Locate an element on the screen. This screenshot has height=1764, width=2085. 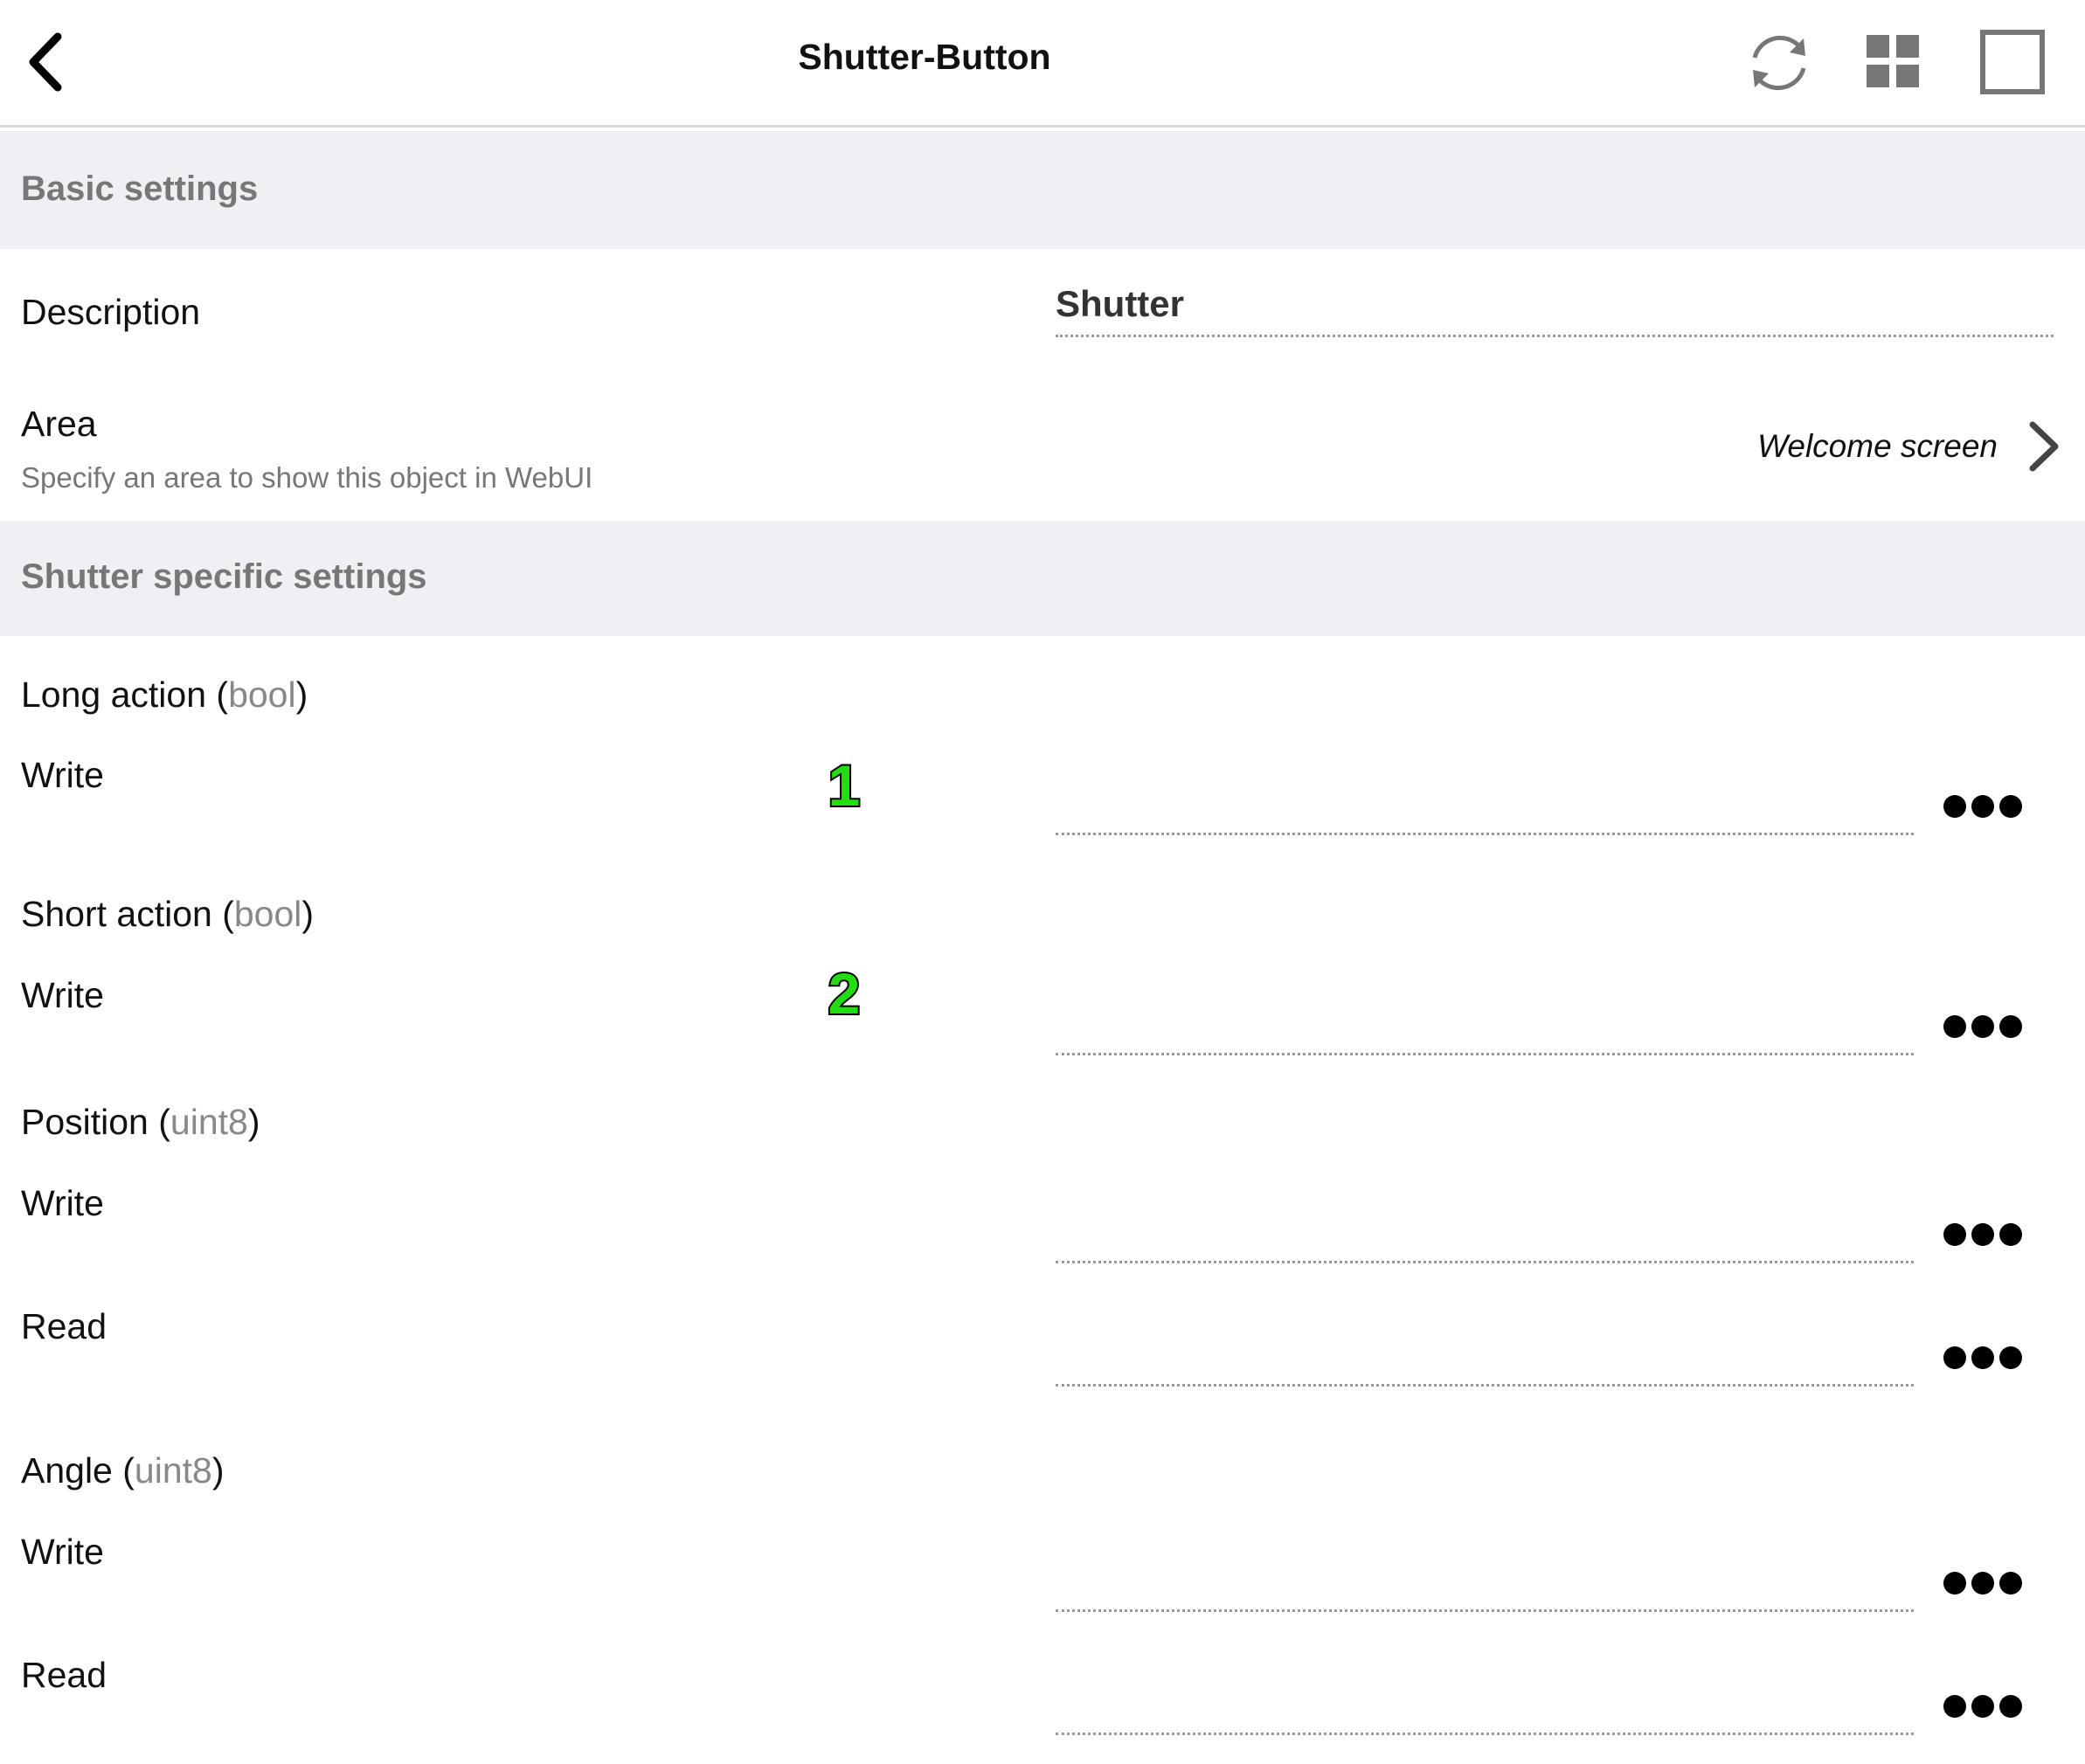
object-name: Long action is located at coordinates (114, 694).